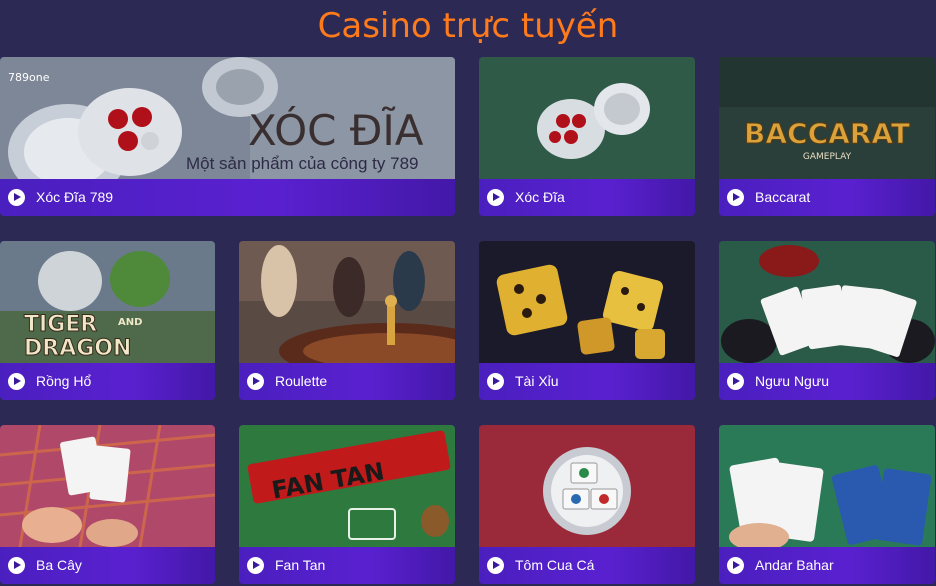  Describe the element at coordinates (347, 486) in the screenshot. I see `game-thumbnail: FAN TAN` at that location.